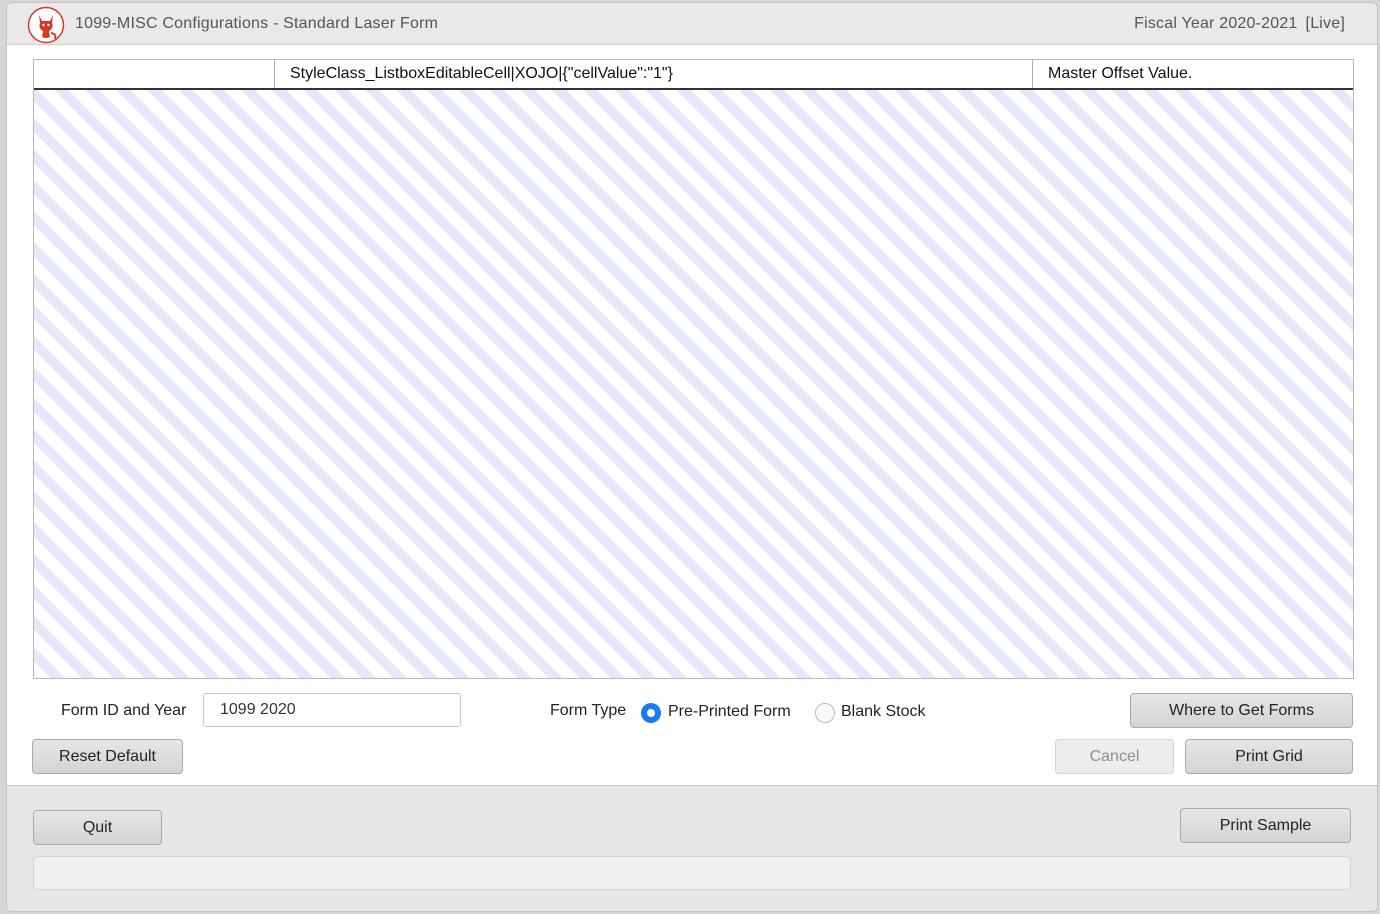 The height and width of the screenshot is (914, 1380). Describe the element at coordinates (1265, 825) in the screenshot. I see `print-sample-button: Print Sample` at that location.